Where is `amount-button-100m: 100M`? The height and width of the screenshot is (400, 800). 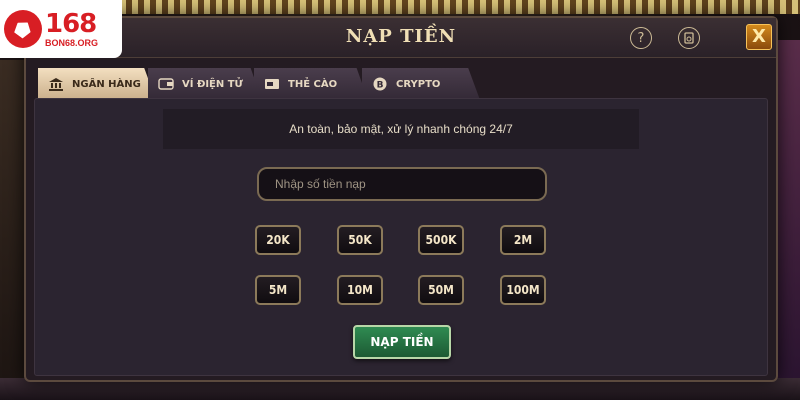
amount-button-100m: 100M is located at coordinates (523, 290).